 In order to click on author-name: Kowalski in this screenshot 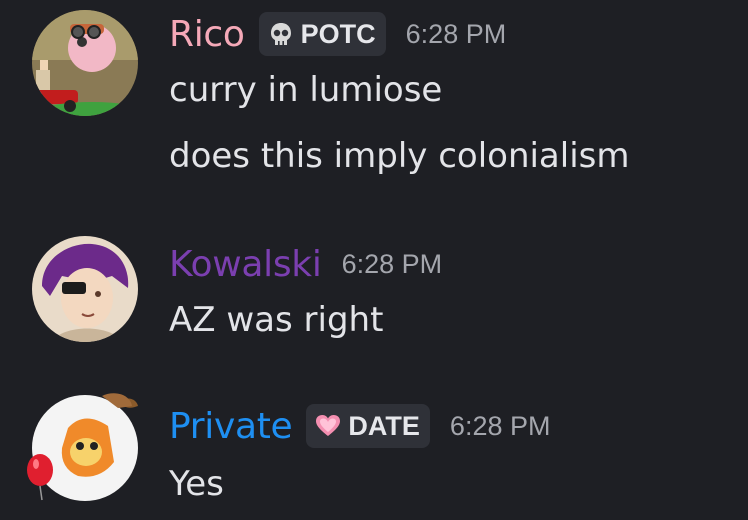, I will do `click(245, 264)`.